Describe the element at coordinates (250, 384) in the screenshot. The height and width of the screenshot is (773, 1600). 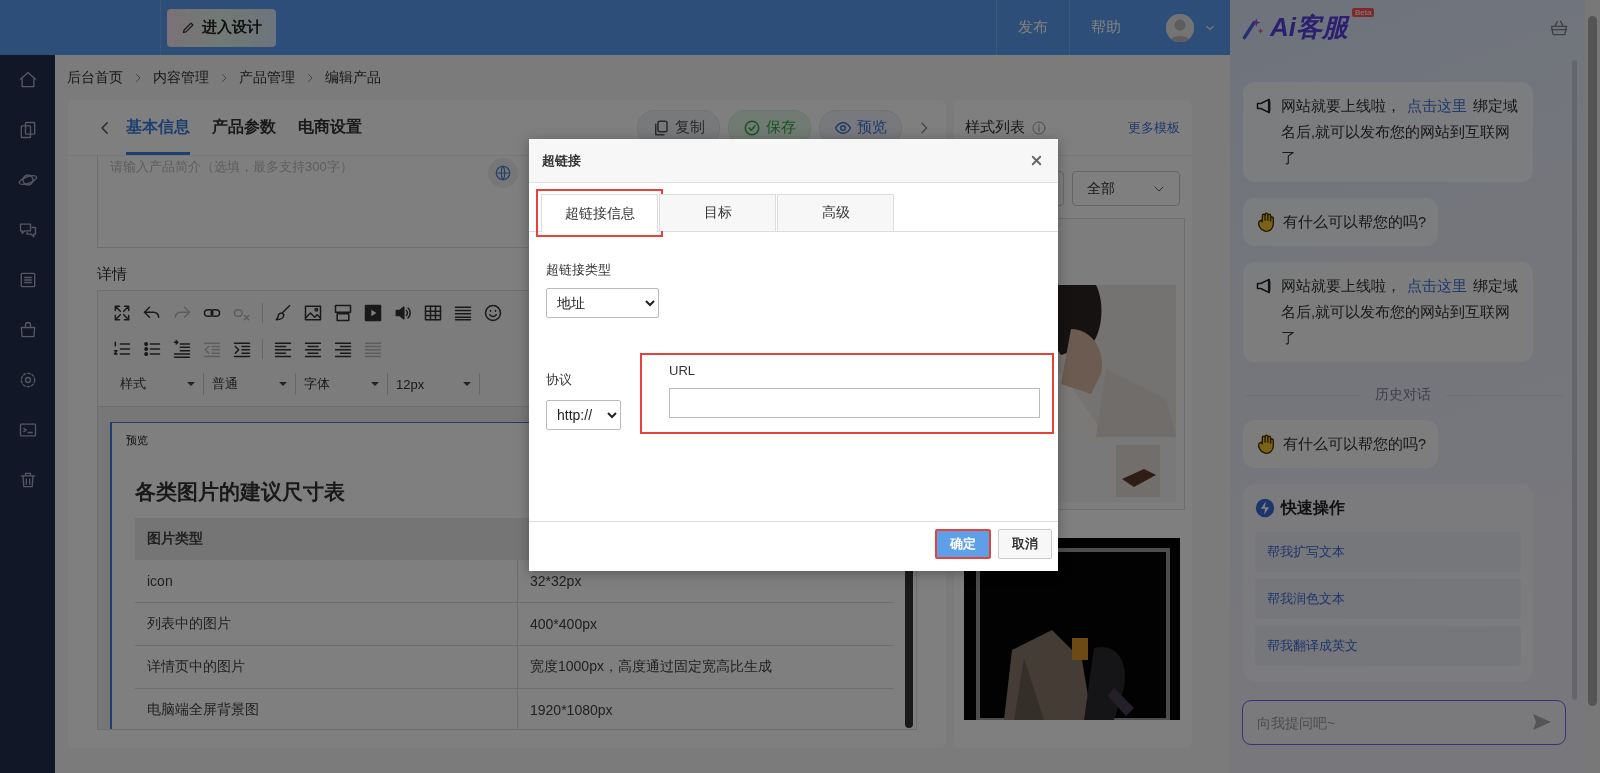
I see `format-dropdown: 普通` at that location.